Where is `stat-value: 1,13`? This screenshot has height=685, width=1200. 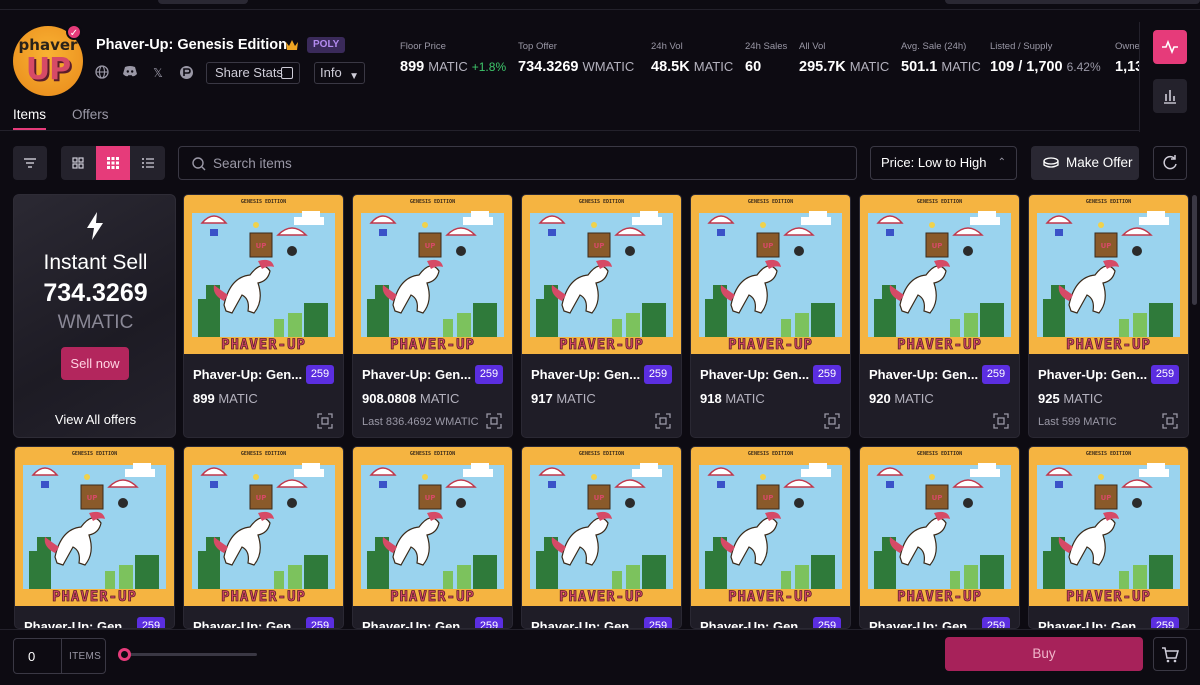
stat-value: 1,13 is located at coordinates (1127, 67).